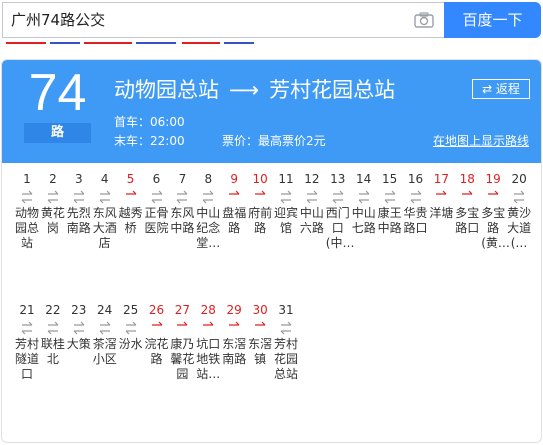 The width and height of the screenshot is (543, 445). What do you see at coordinates (260, 351) in the screenshot?
I see `stop-name: 东滘镇` at bounding box center [260, 351].